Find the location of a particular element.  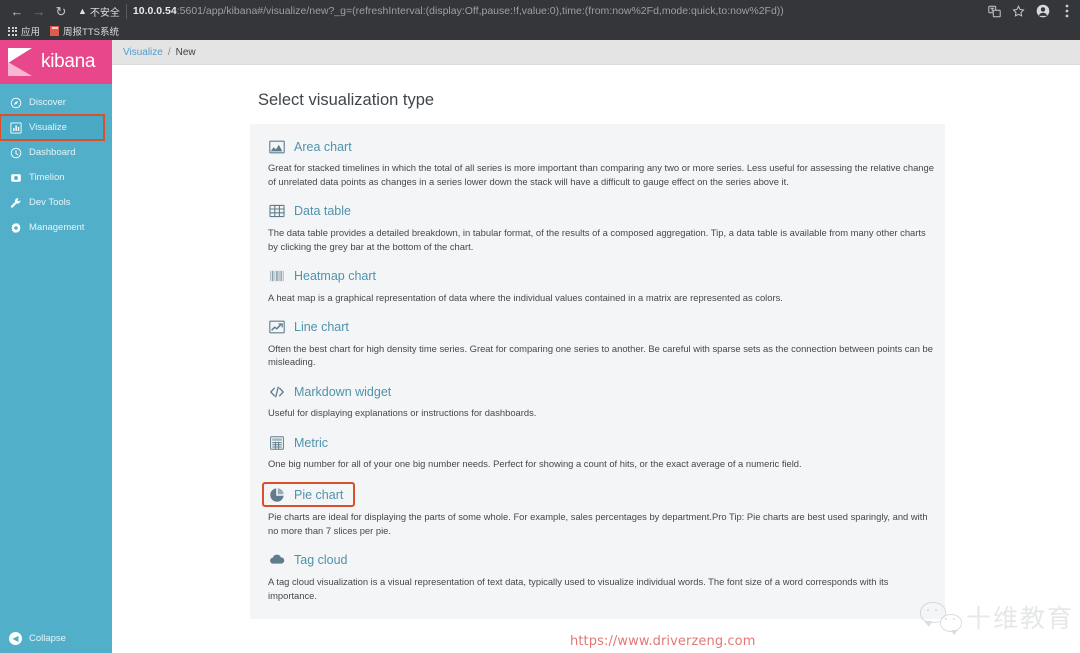

bookmark-star-icon is located at coordinates (1018, 11).